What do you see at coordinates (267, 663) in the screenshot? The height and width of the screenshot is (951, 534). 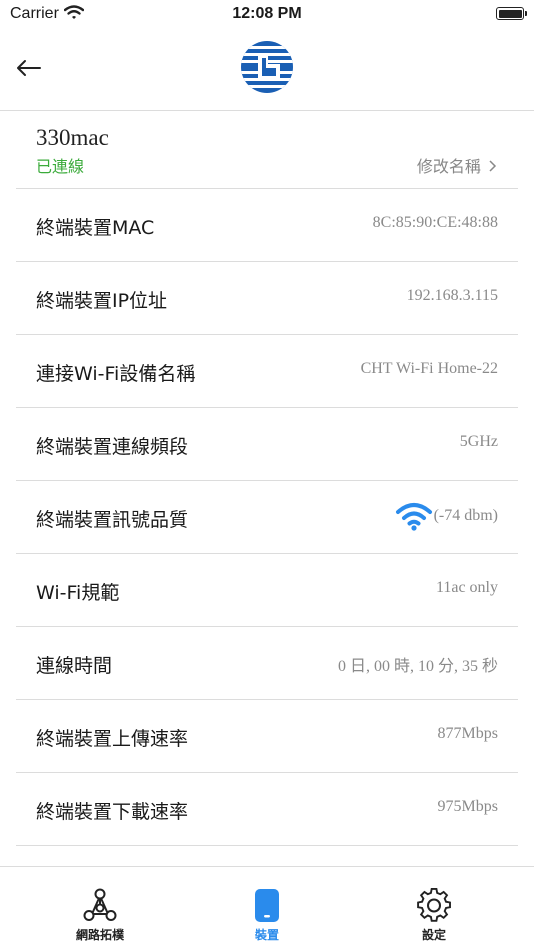 I see `info-row-uptime: 連線時間 0 日, 00 時, 10 分, 35 秒` at bounding box center [267, 663].